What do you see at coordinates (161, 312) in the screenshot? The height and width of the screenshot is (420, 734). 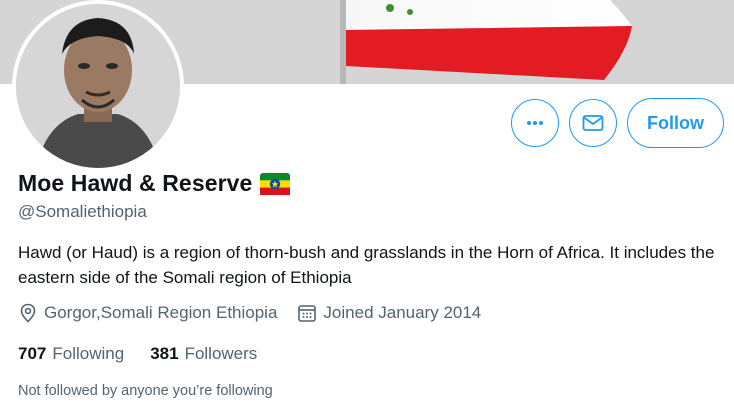 I see `location-text: Gorgor,Somali Region Ethiopia` at bounding box center [161, 312].